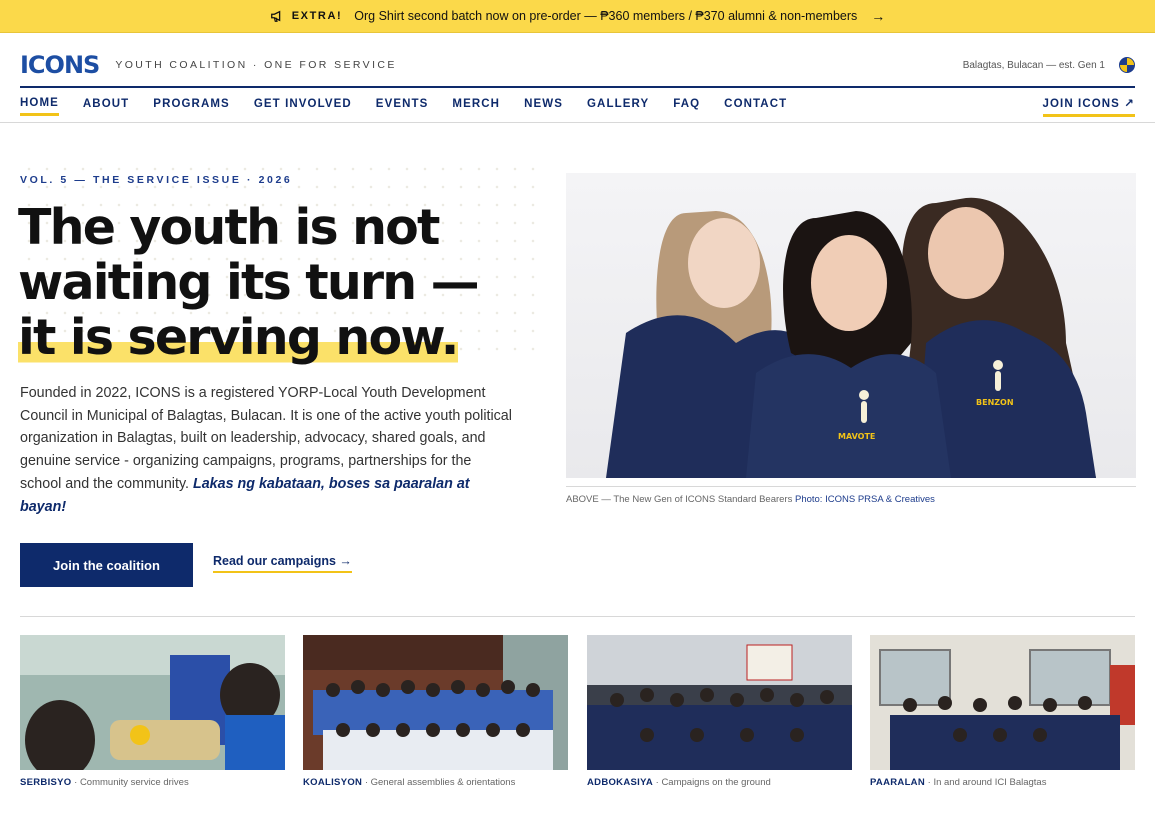  What do you see at coordinates (191, 106) in the screenshot?
I see `nav-programs: PROGRAMS` at bounding box center [191, 106].